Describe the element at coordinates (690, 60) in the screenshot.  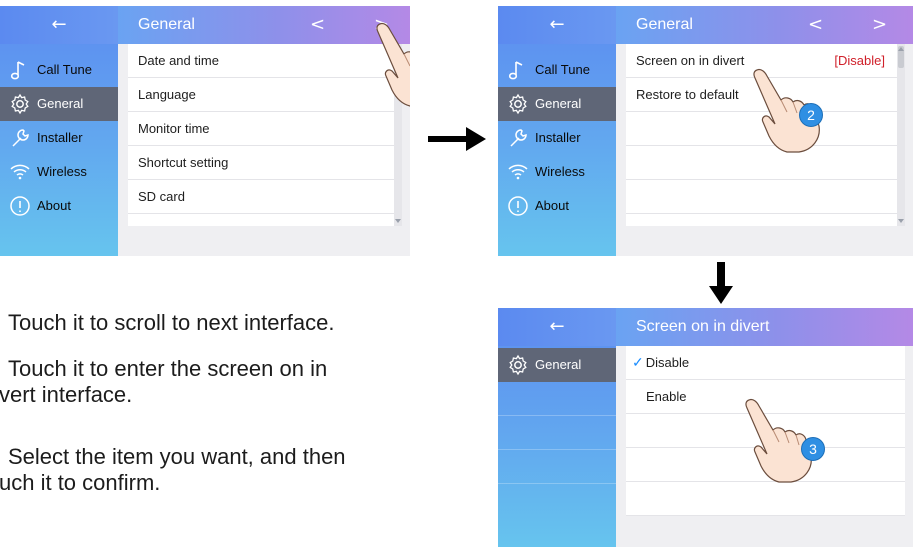
I see `list-item-label: Screen on in divert` at that location.